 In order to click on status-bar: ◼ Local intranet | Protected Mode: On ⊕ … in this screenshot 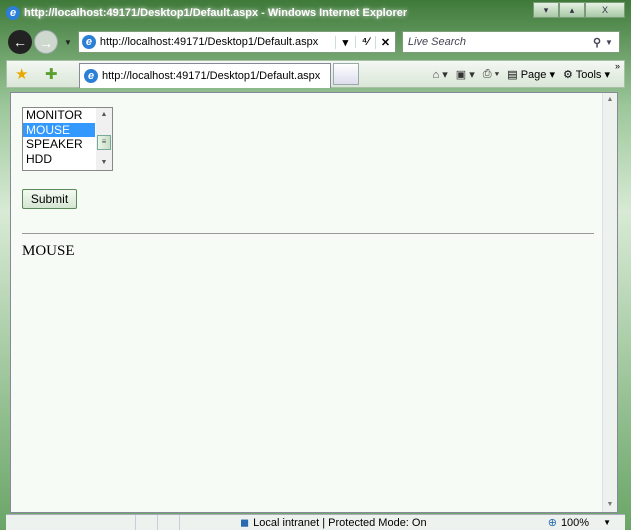, I will do `click(315, 522)`.